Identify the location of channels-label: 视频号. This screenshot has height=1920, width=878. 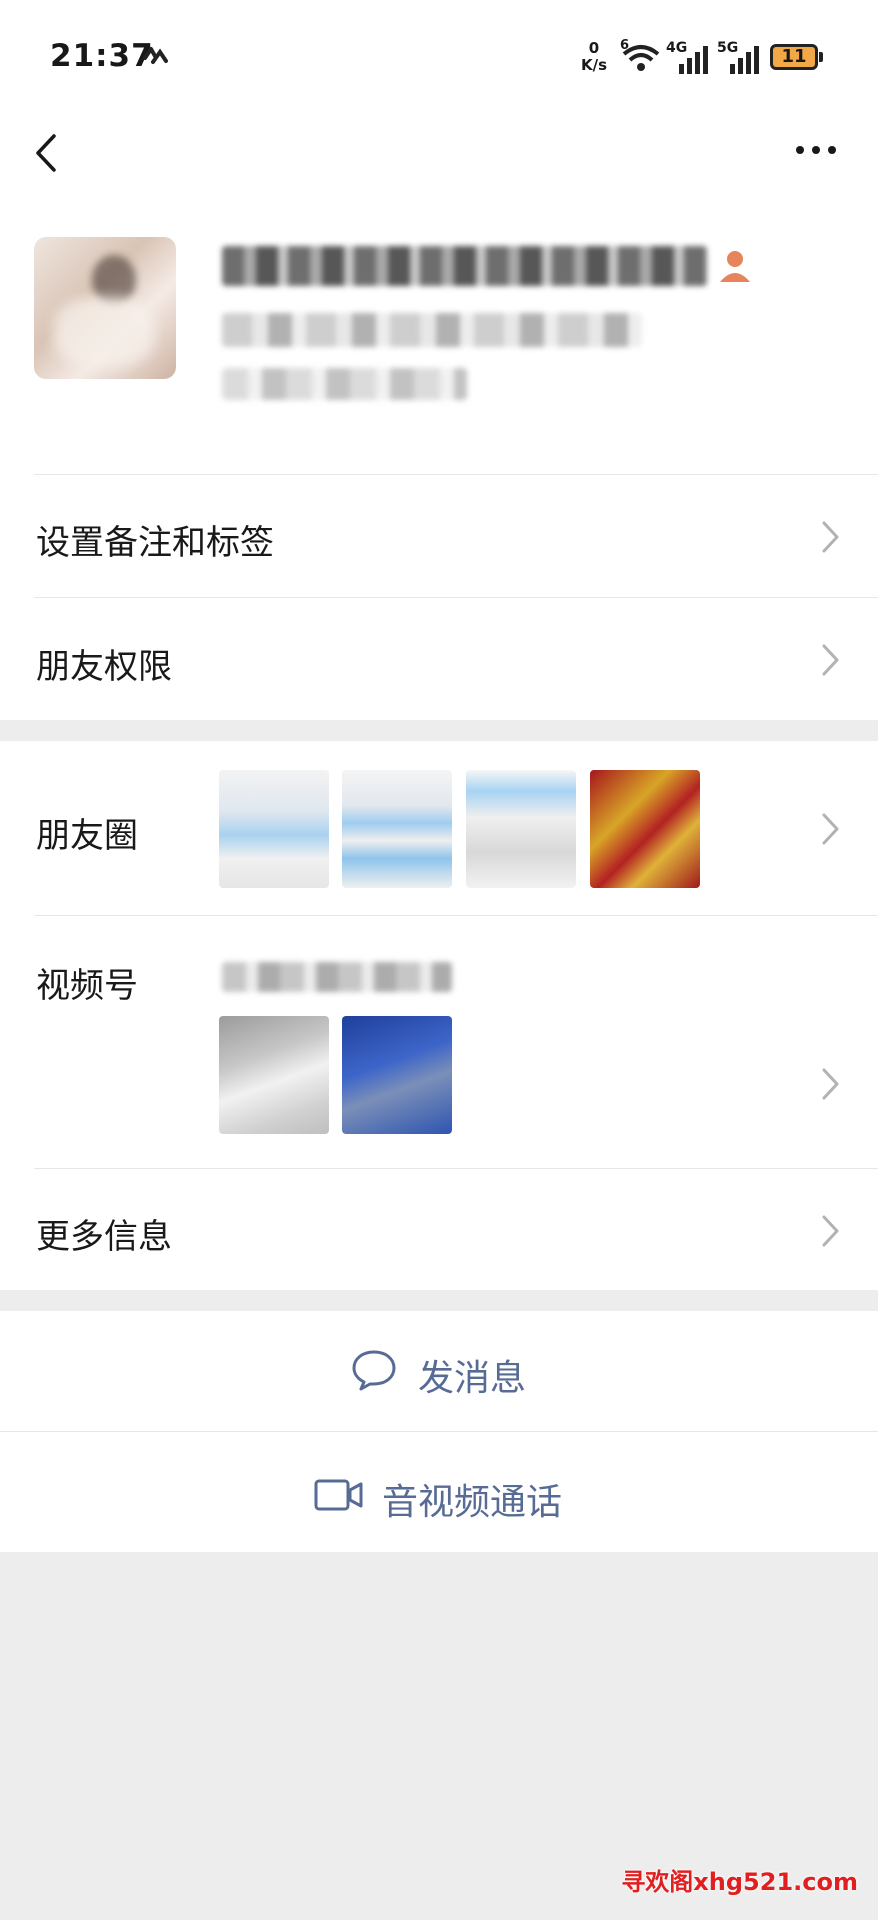
(87, 986).